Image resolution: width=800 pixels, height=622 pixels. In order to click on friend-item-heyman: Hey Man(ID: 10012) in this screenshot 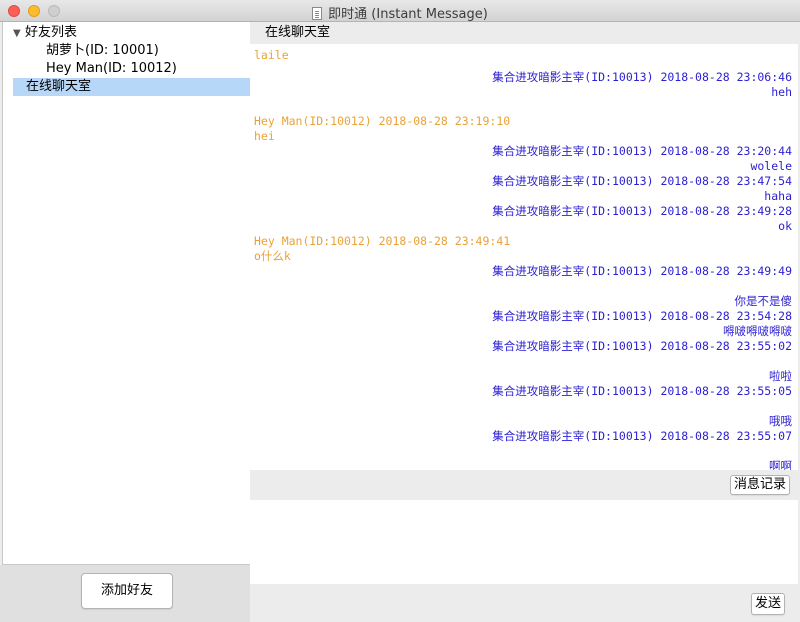, I will do `click(111, 69)`.